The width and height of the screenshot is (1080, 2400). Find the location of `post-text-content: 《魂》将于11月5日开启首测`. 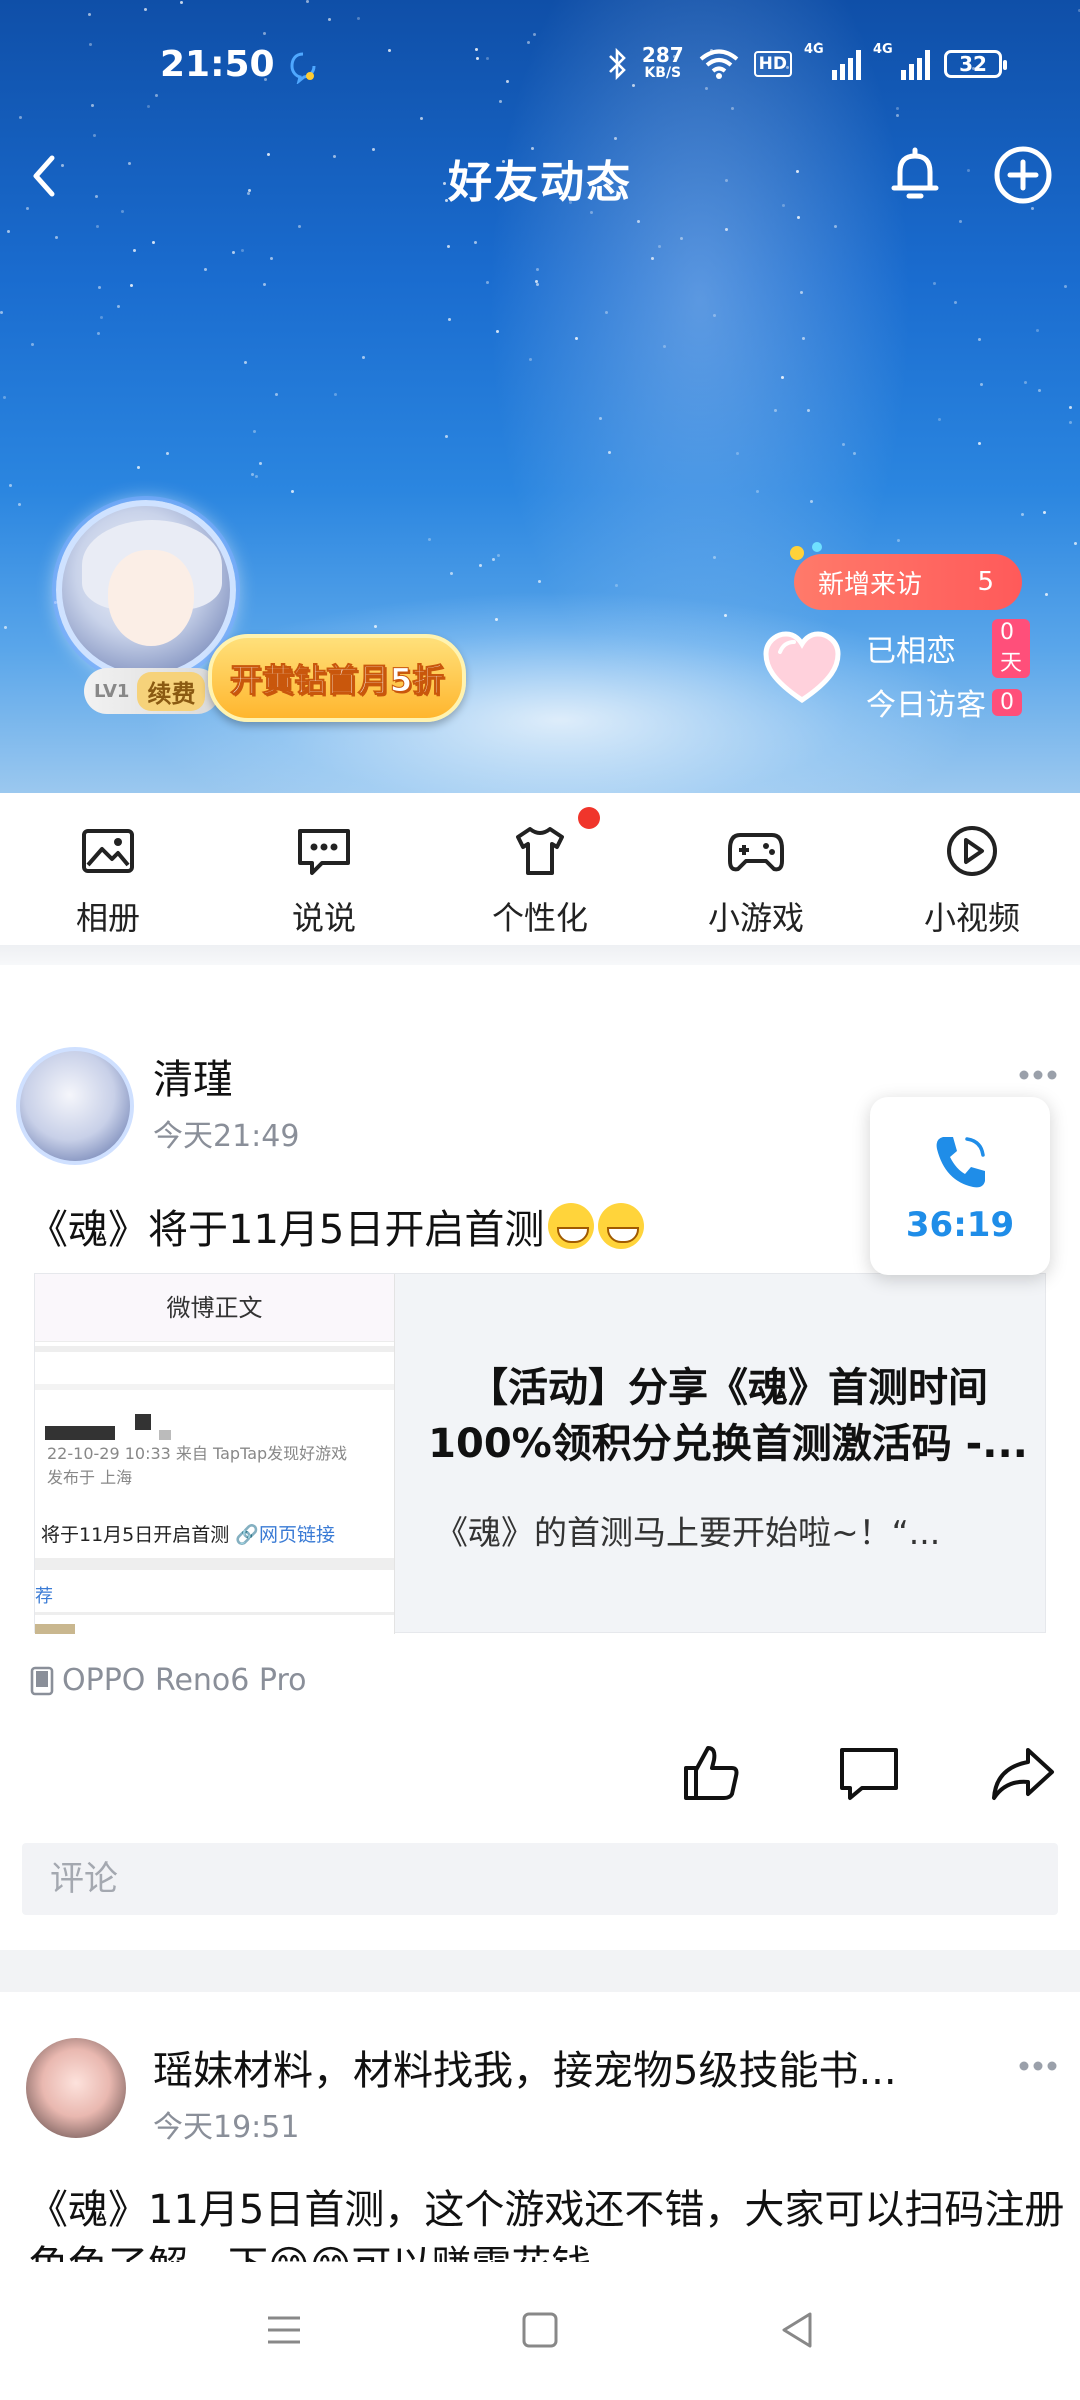

post-text-content: 《魂》将于11月5日开启首测 is located at coordinates (286, 1230).